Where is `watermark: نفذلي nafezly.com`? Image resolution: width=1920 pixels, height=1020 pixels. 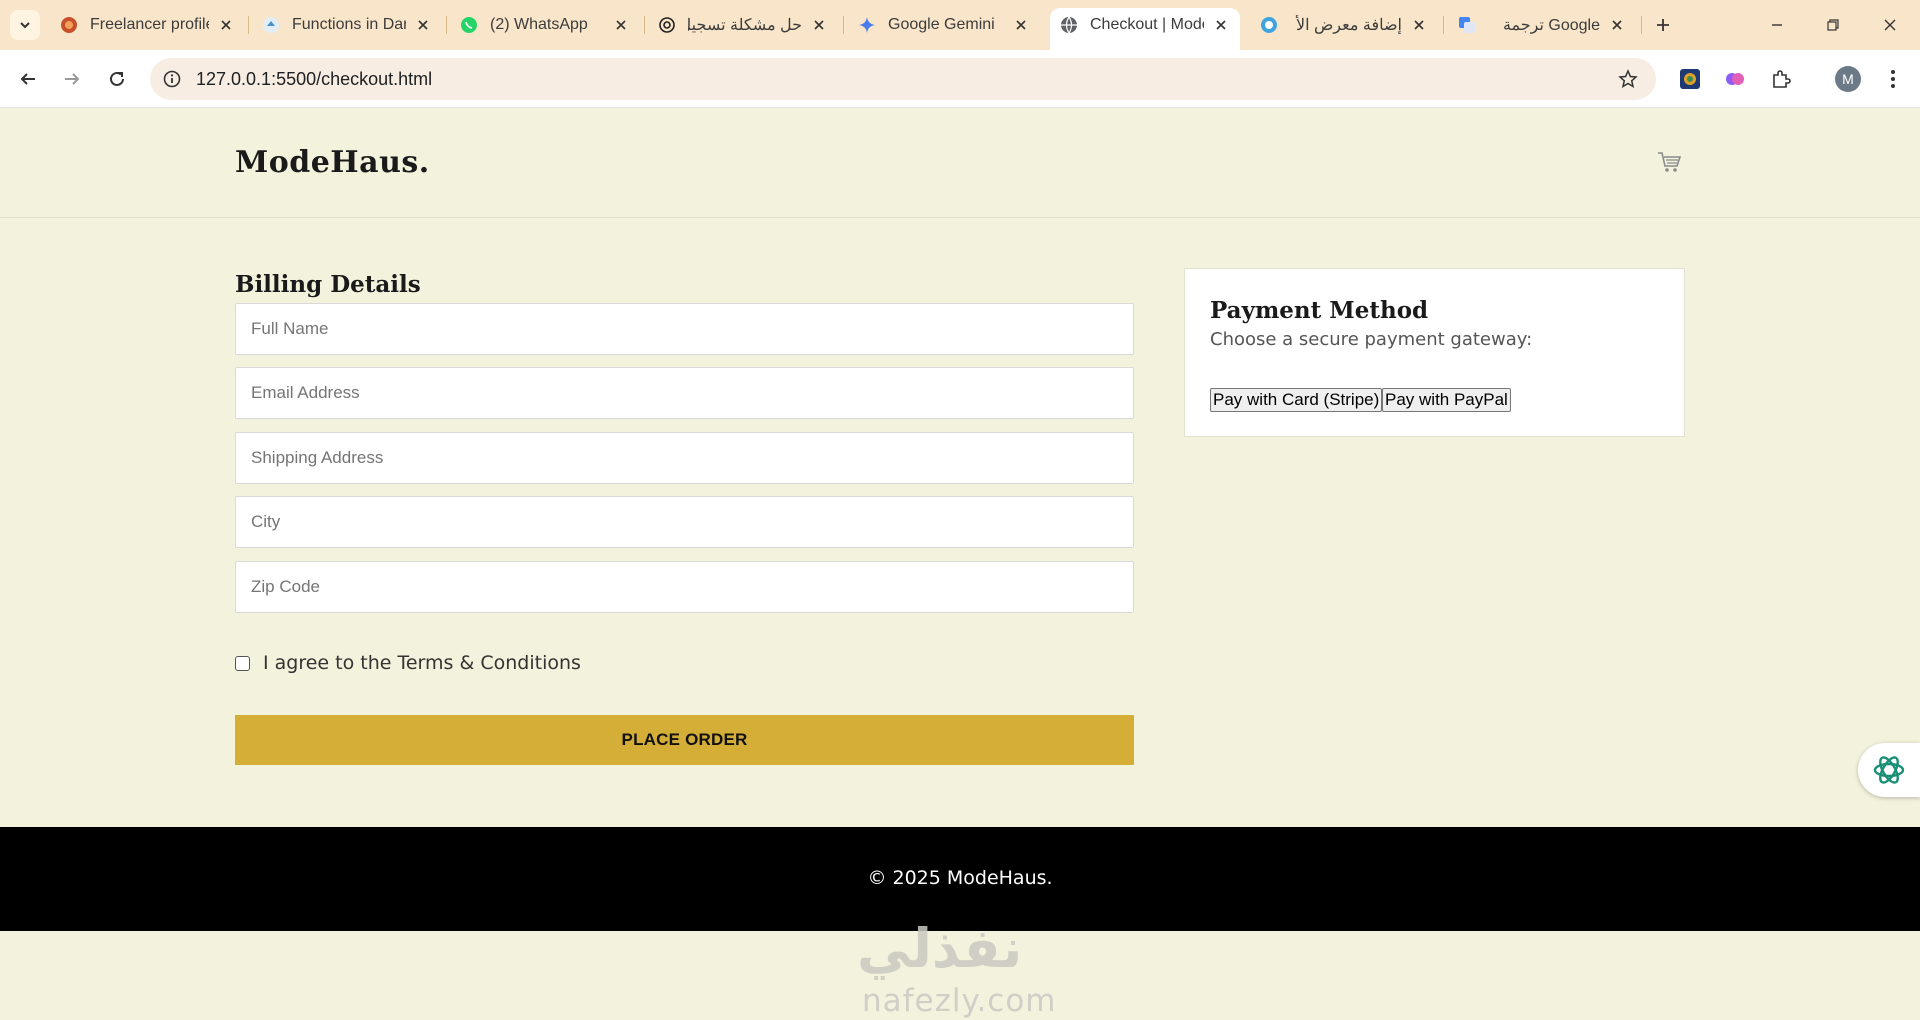 watermark: نفذلي nafezly.com is located at coordinates (960, 964).